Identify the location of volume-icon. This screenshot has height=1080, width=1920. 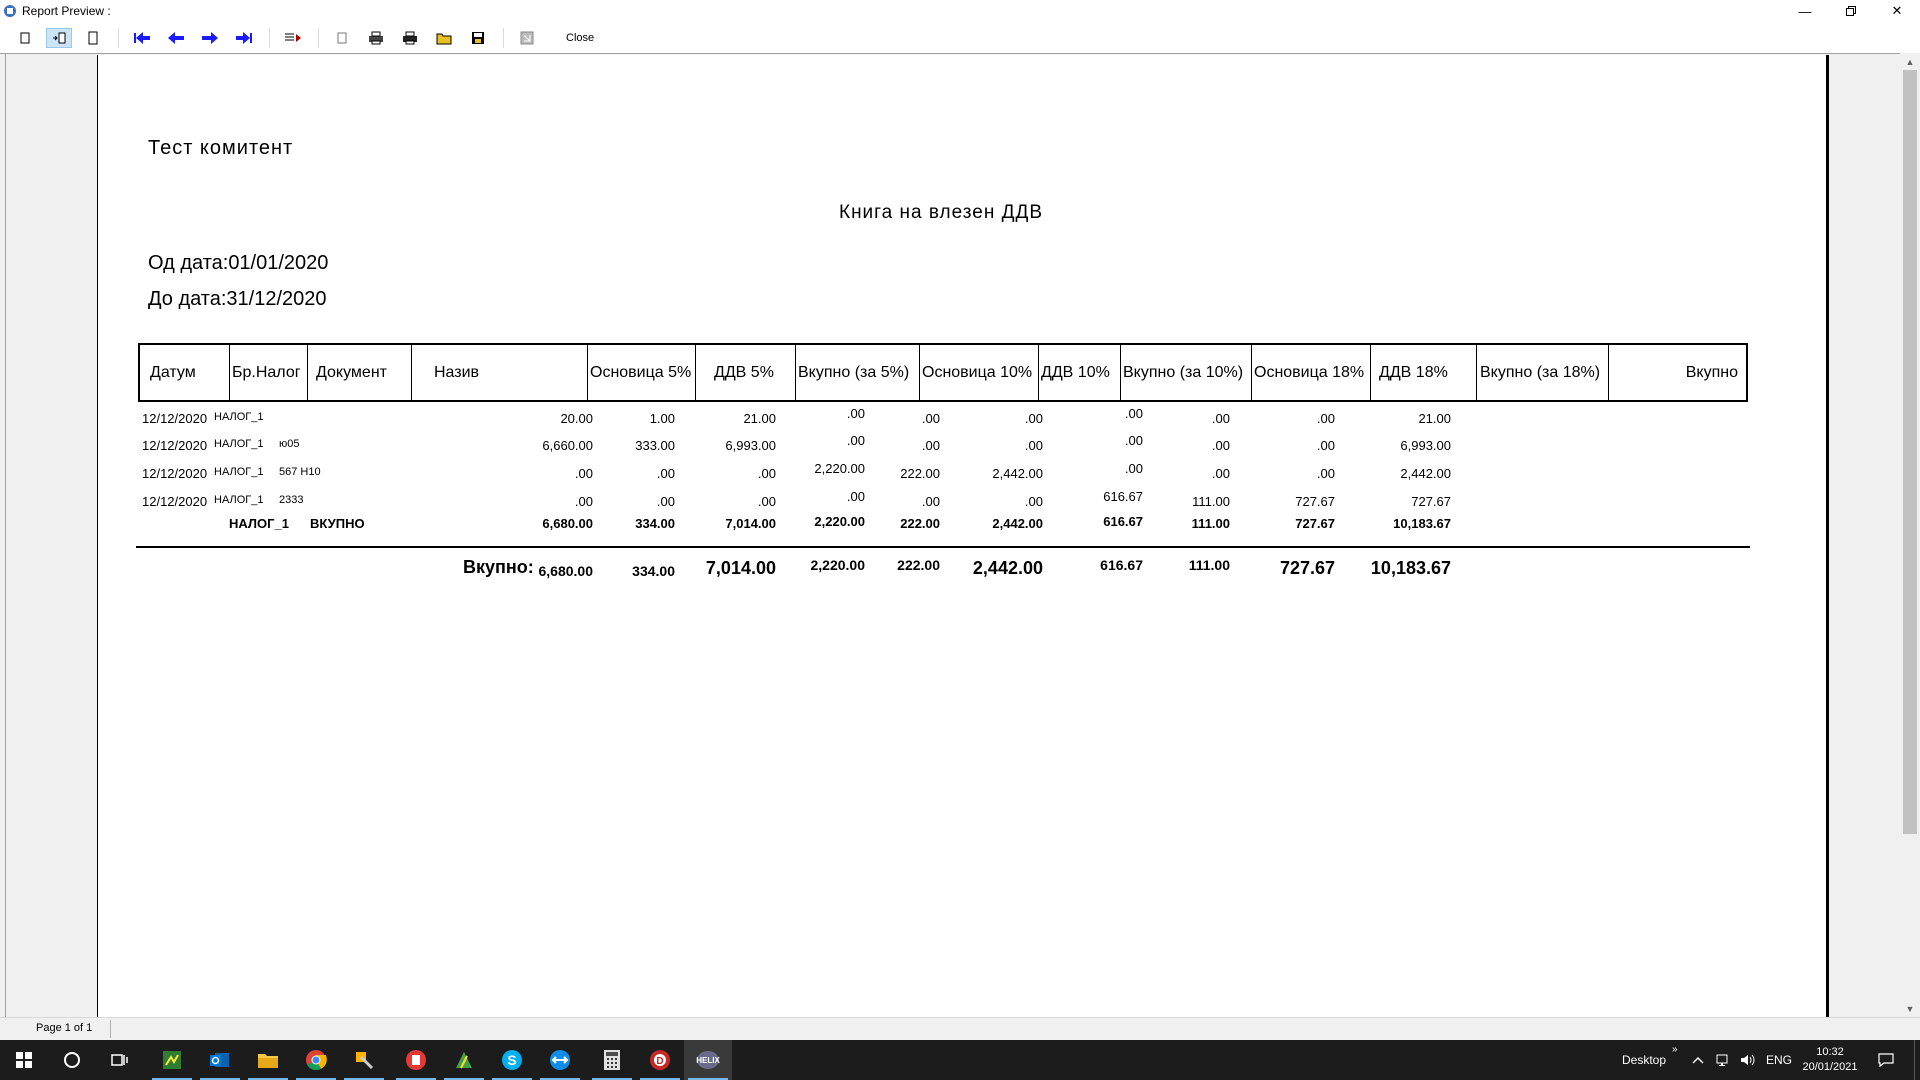
(1748, 1060).